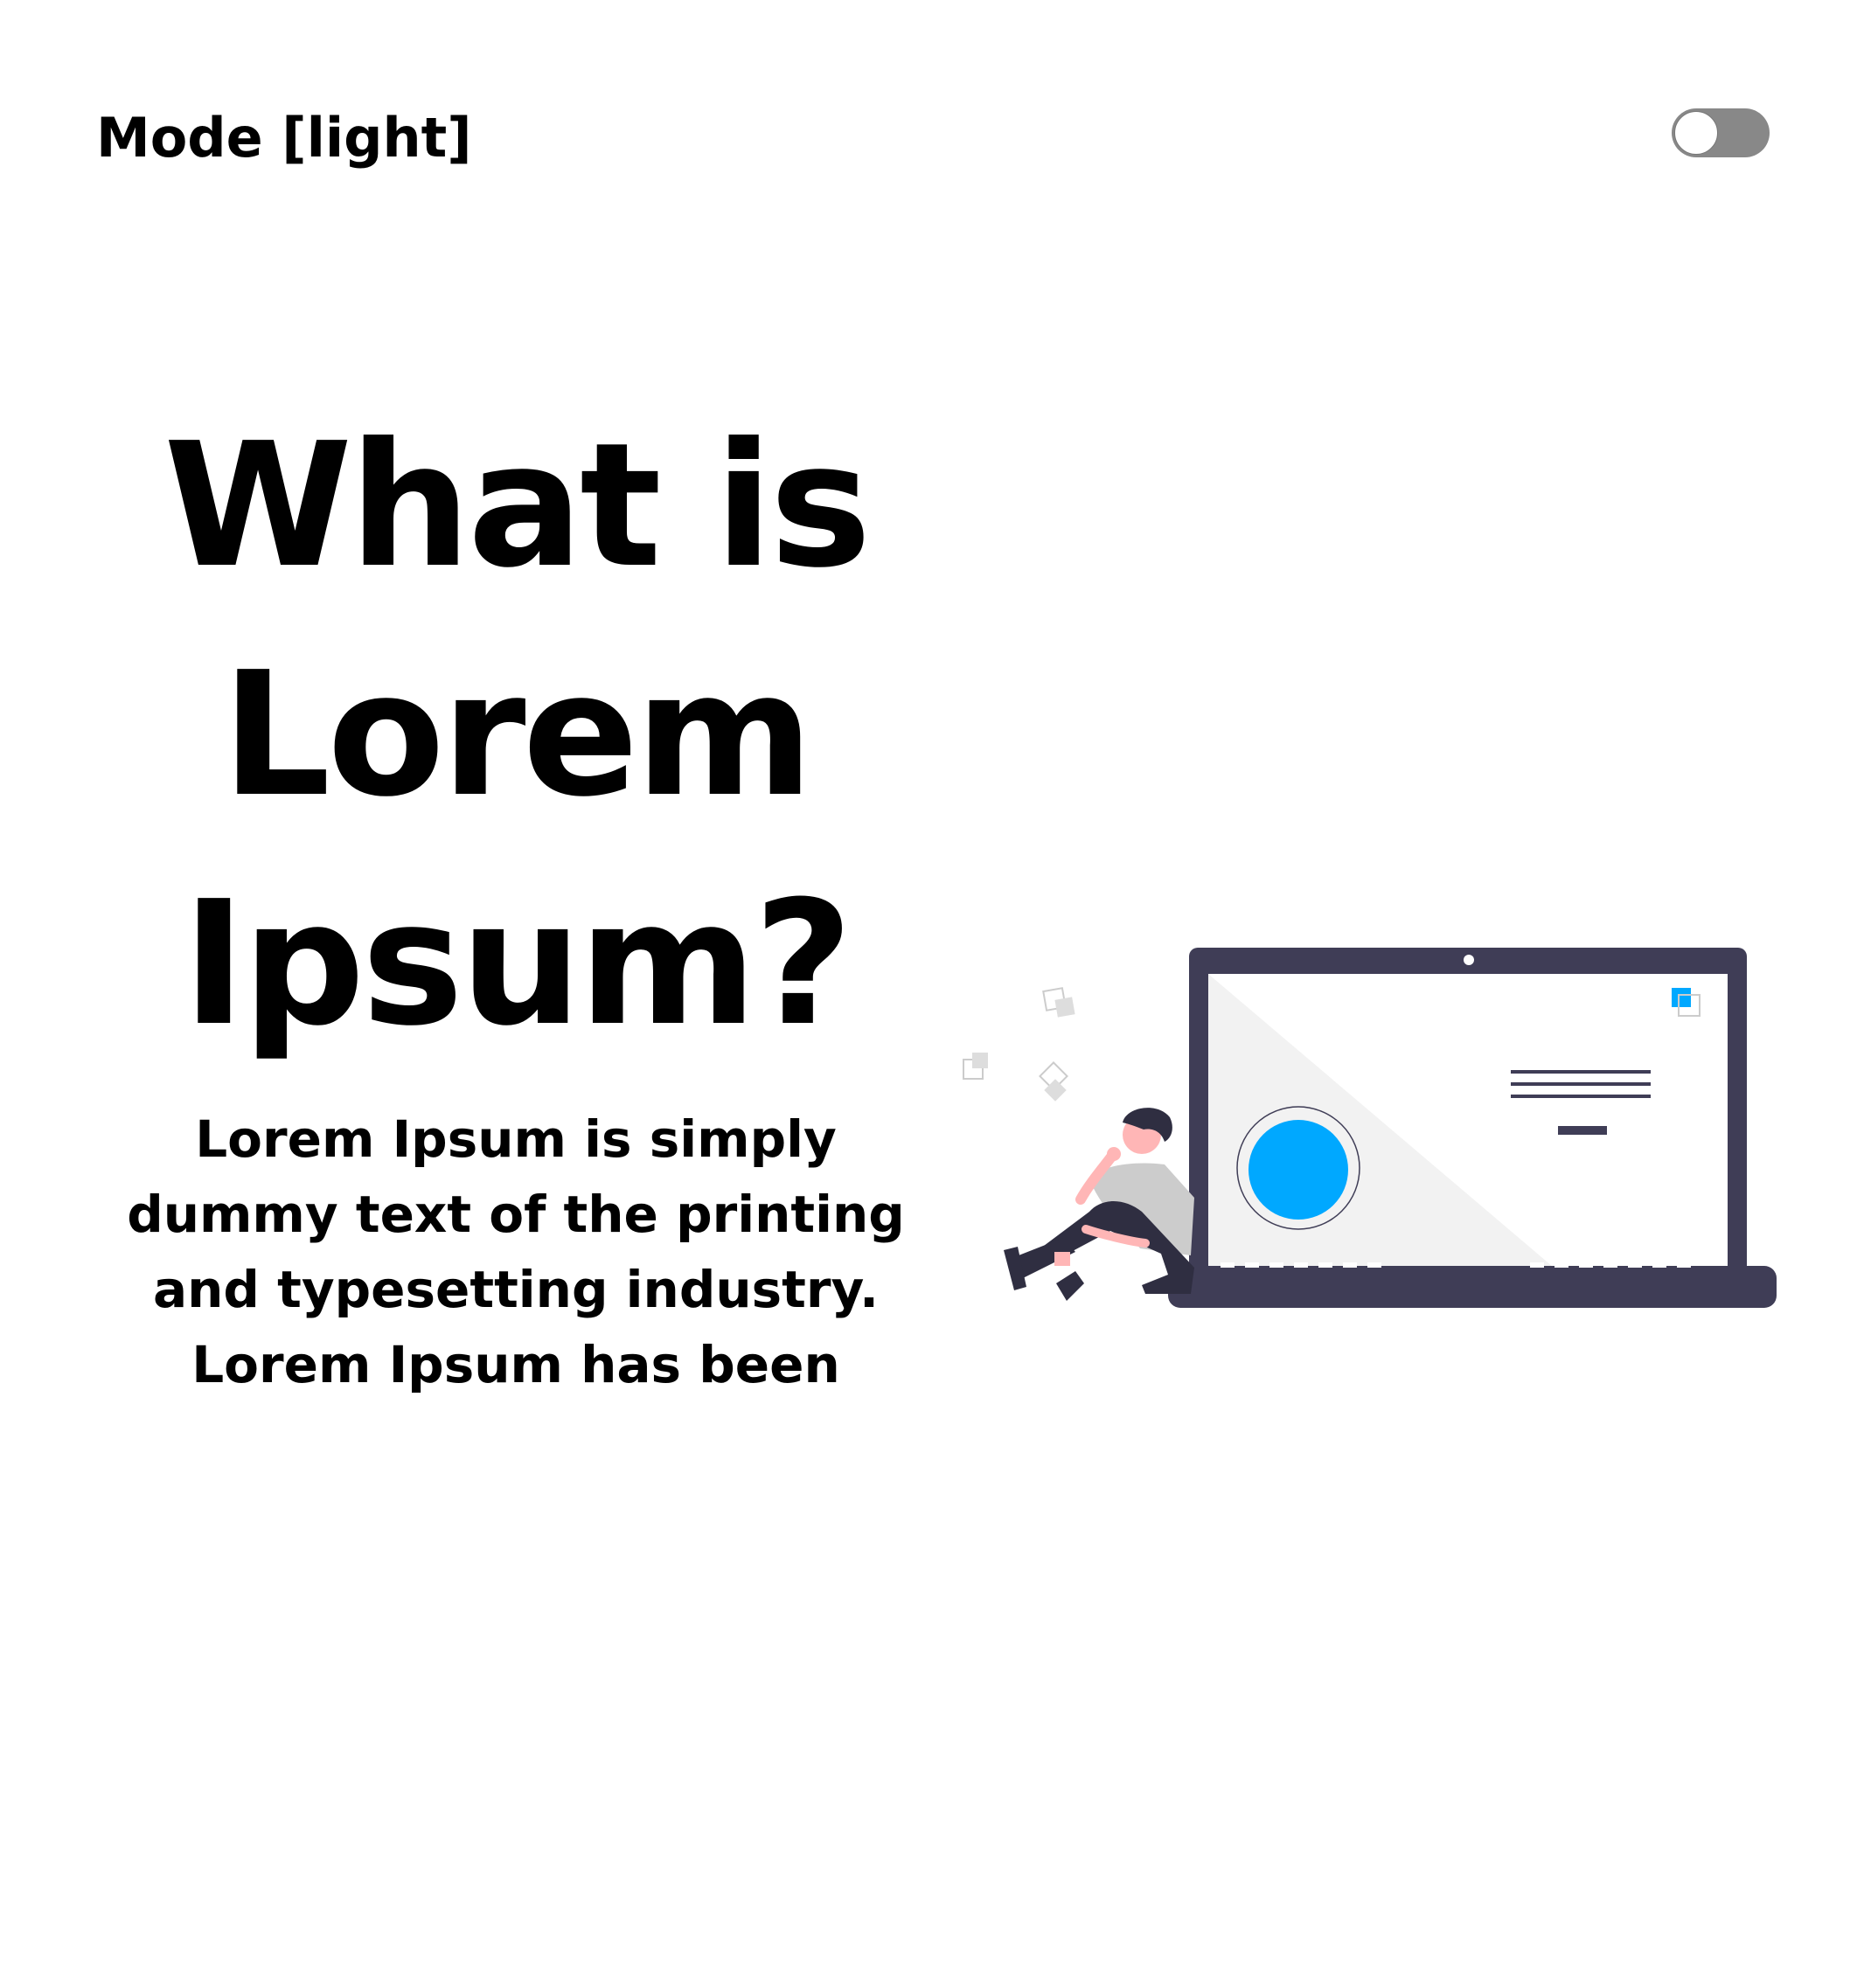 This screenshot has height=1988, width=1864. I want to click on hero-title: What is Lorem Ipsum?, so click(517, 735).